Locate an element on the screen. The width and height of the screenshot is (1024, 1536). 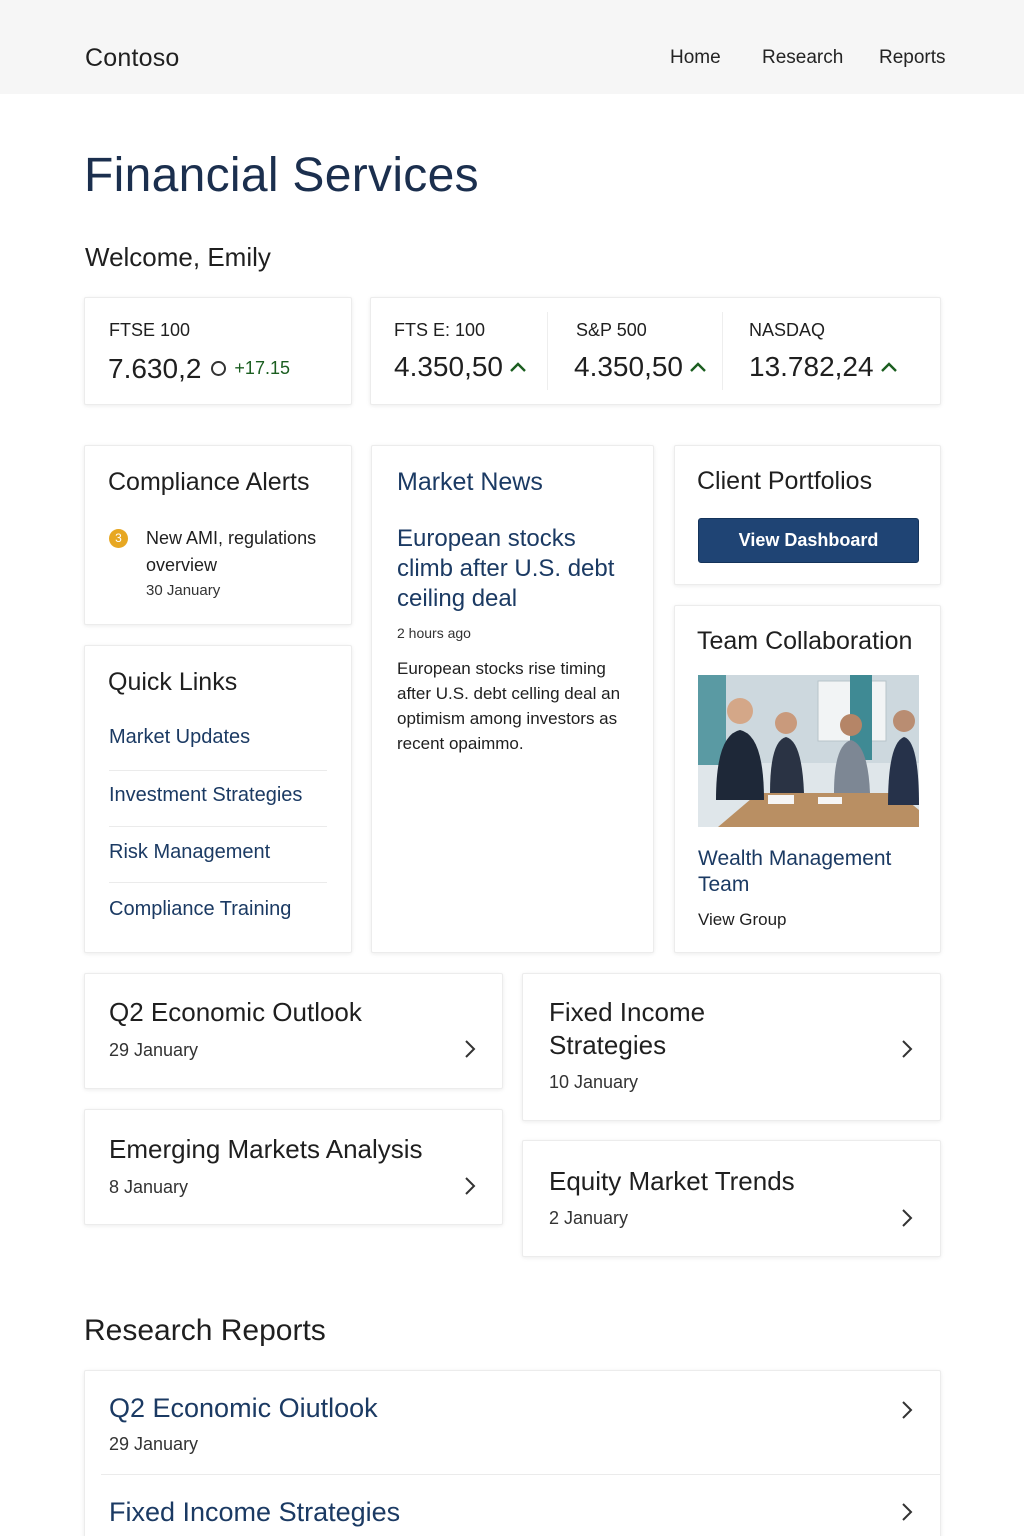
article-card: Fixed Income Strategies 10 January is located at coordinates (731, 1047).